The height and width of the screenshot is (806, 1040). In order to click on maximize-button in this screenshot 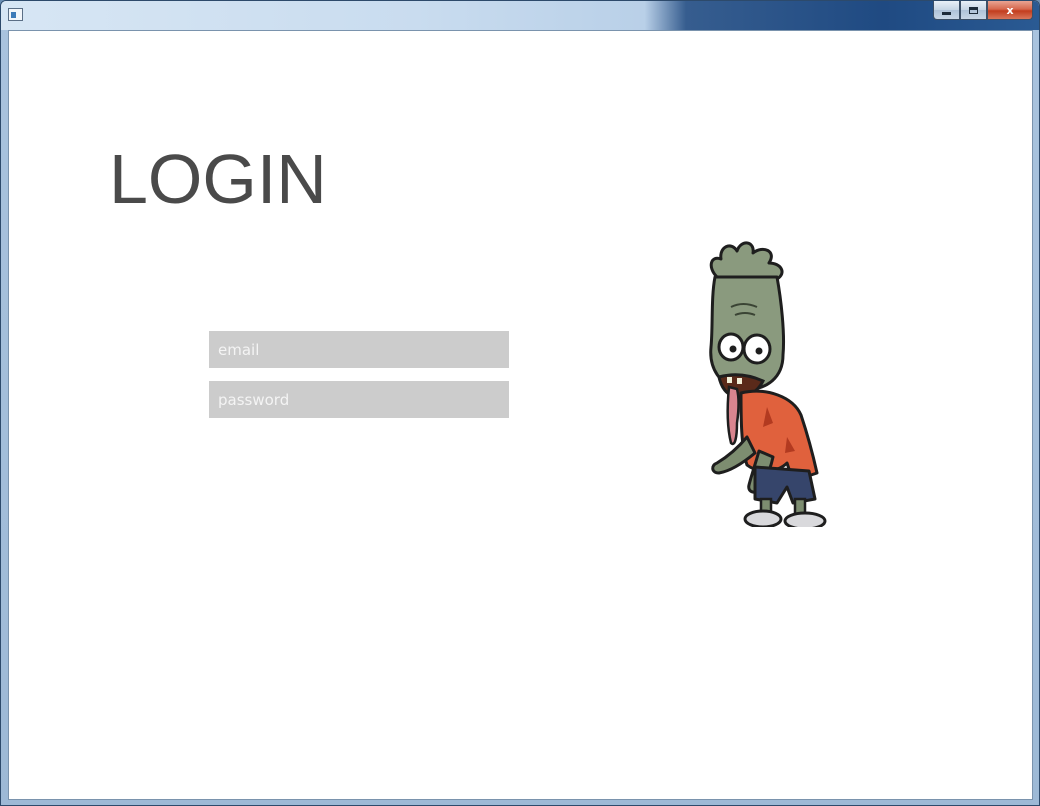, I will do `click(973, 10)`.